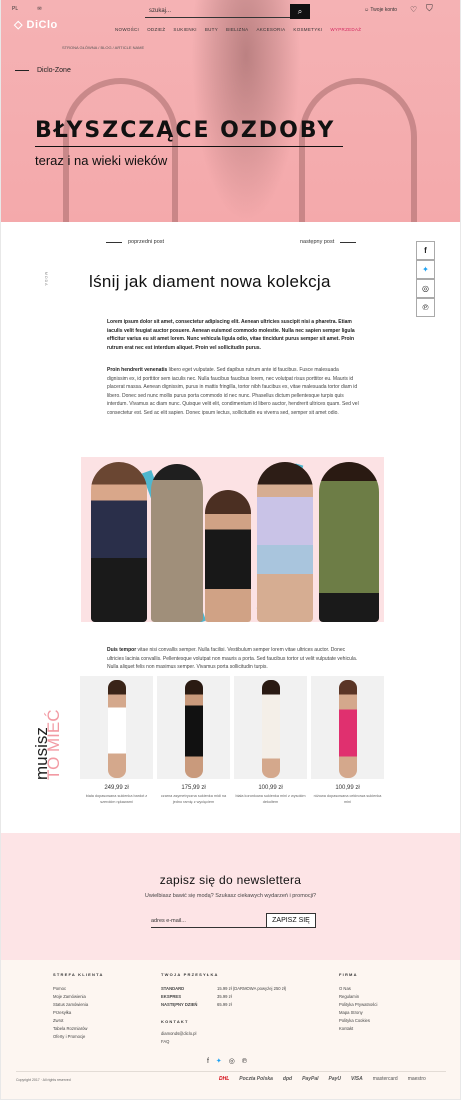 The image size is (461, 1100). I want to click on footer-link: Przesyłka, so click(78, 1013).